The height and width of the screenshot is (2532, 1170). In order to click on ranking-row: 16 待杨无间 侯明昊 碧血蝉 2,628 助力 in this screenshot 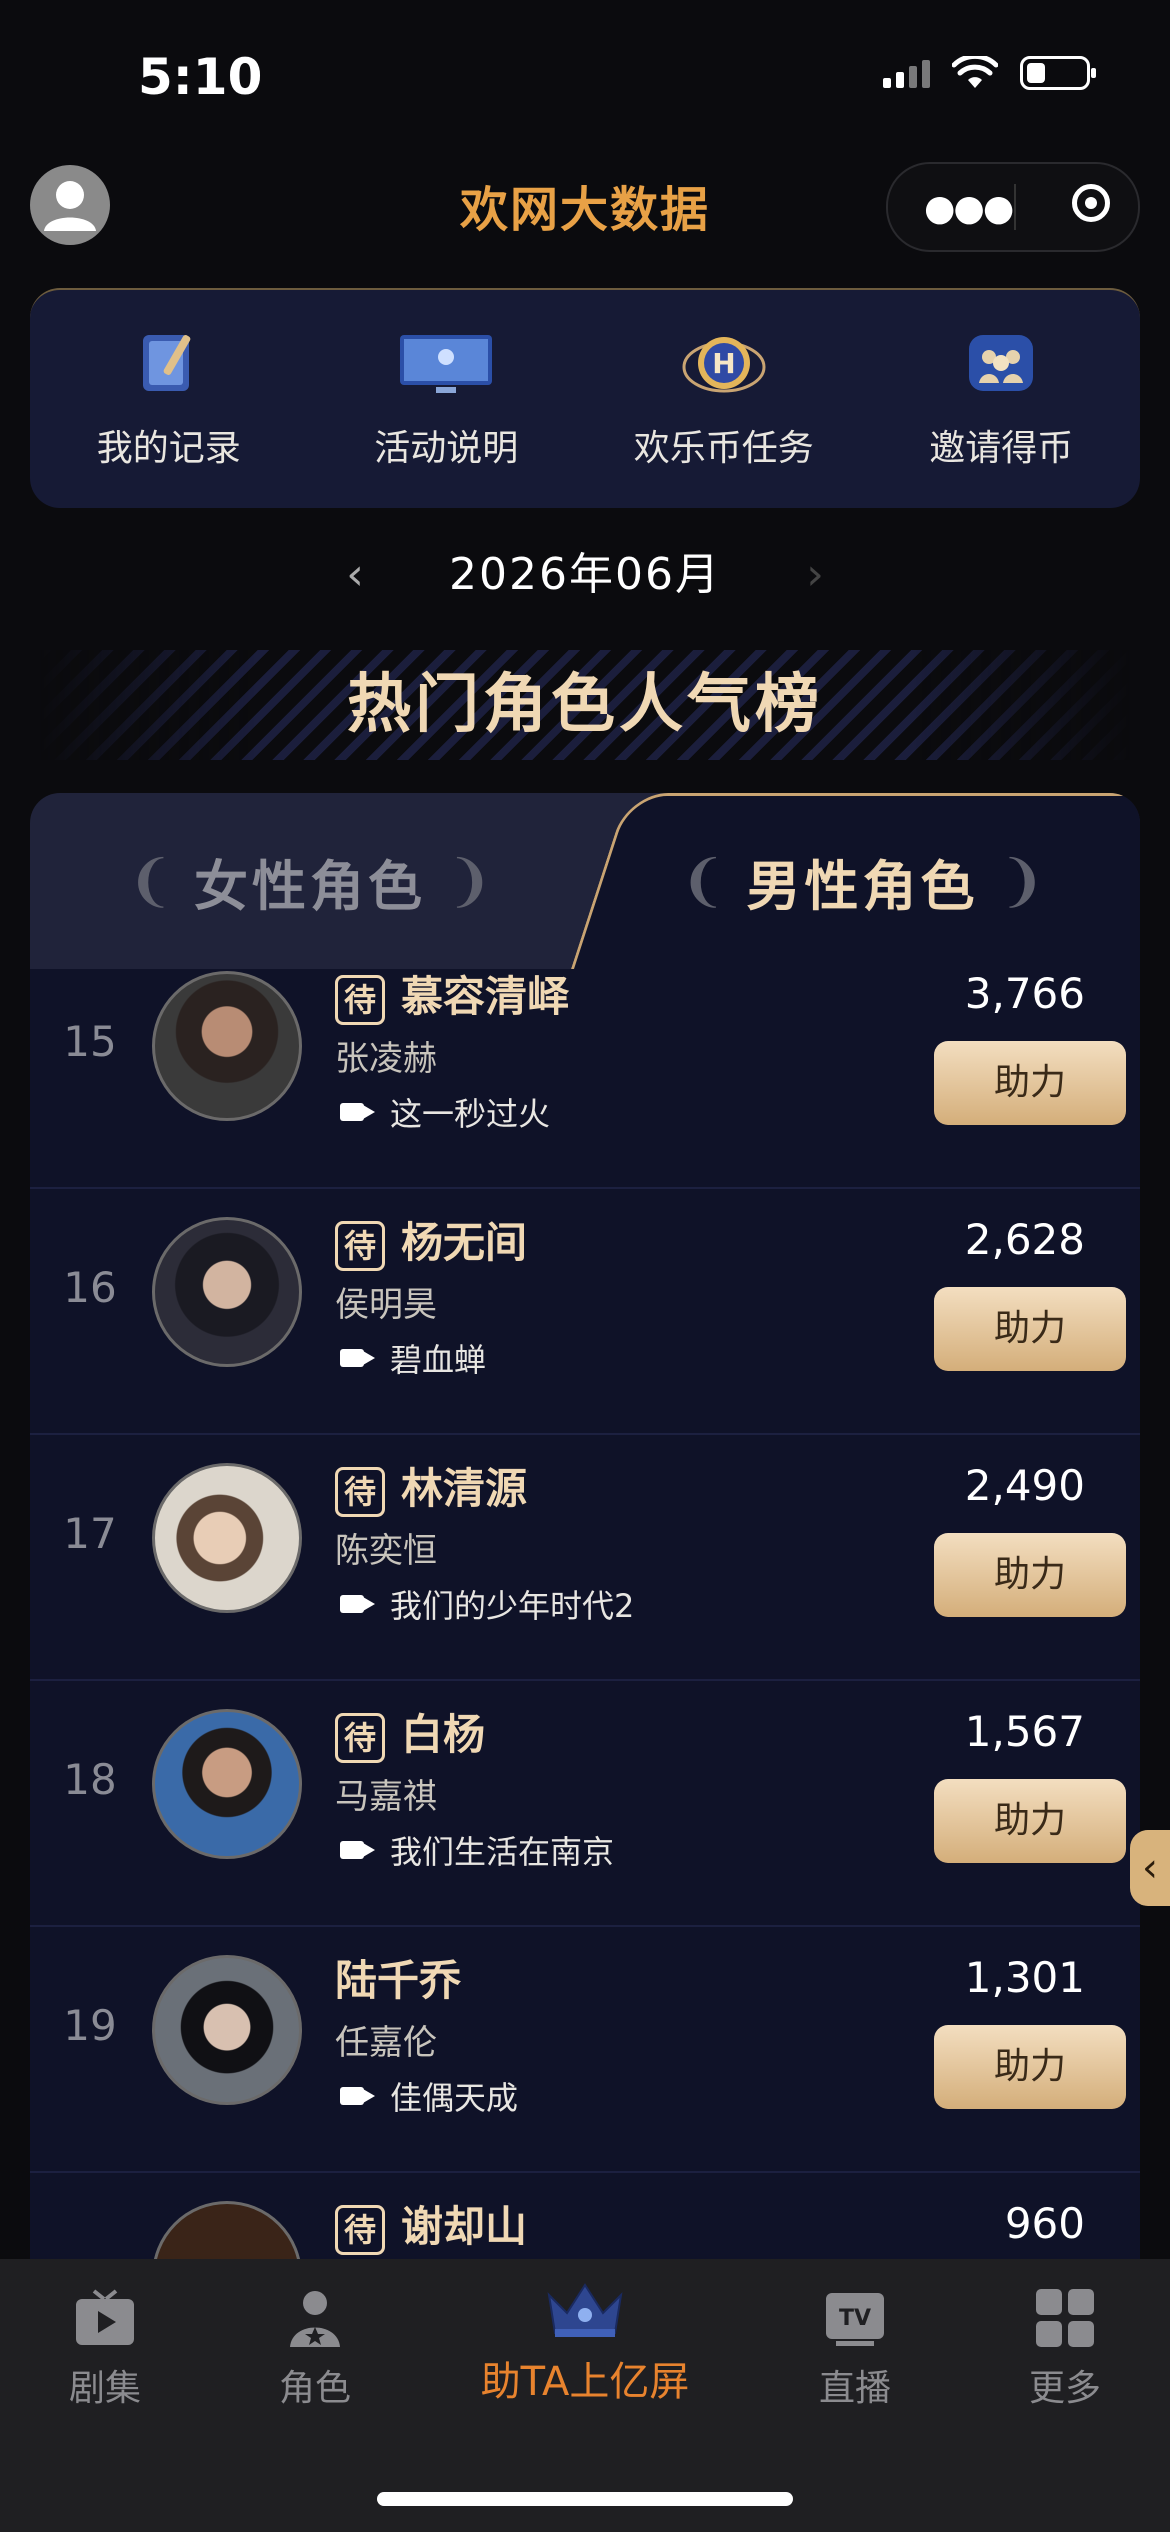, I will do `click(585, 1311)`.